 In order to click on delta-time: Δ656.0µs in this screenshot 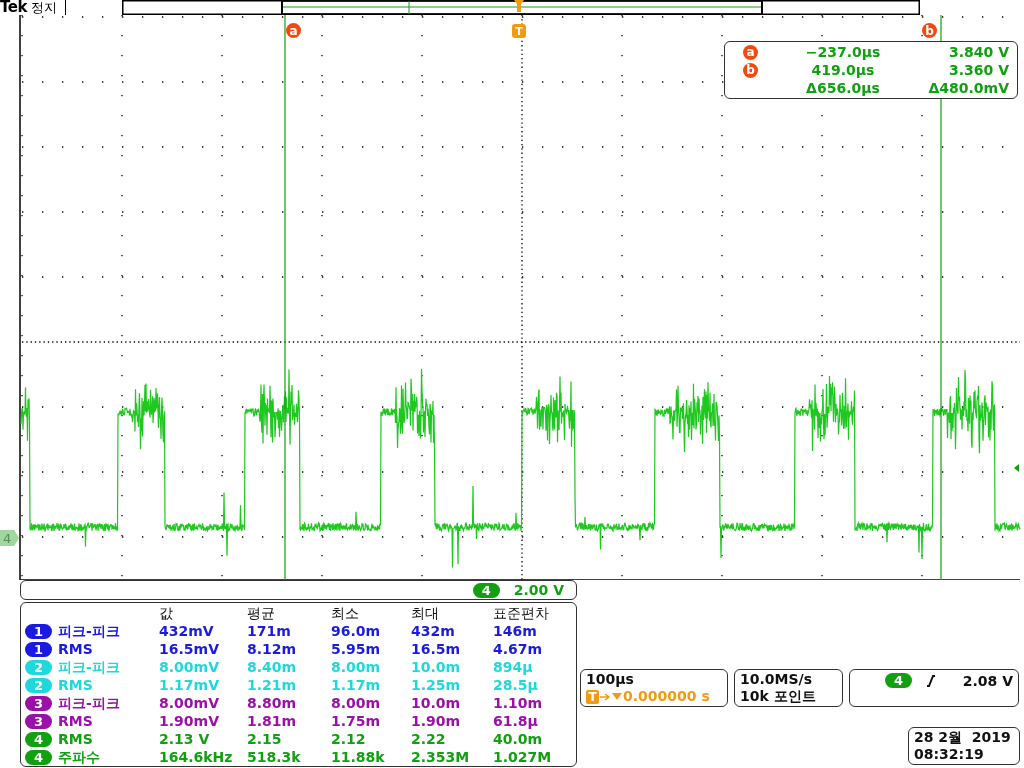, I will do `click(843, 88)`.